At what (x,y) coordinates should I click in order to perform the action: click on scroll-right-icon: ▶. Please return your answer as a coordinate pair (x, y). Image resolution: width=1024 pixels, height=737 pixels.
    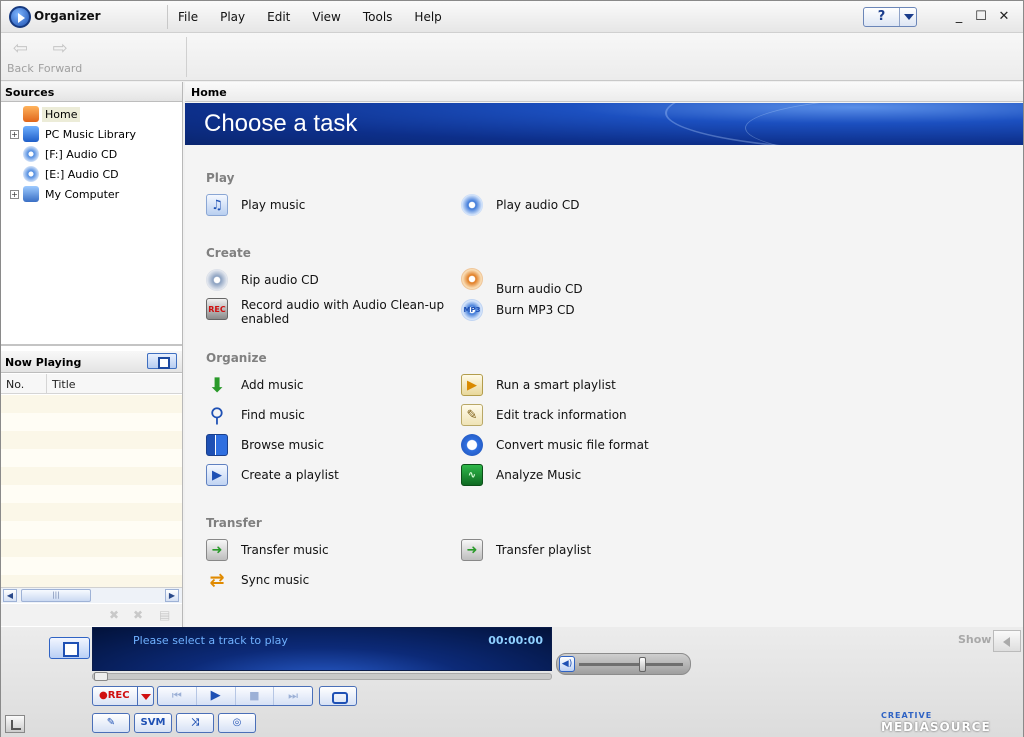
    Looking at the image, I should click on (172, 595).